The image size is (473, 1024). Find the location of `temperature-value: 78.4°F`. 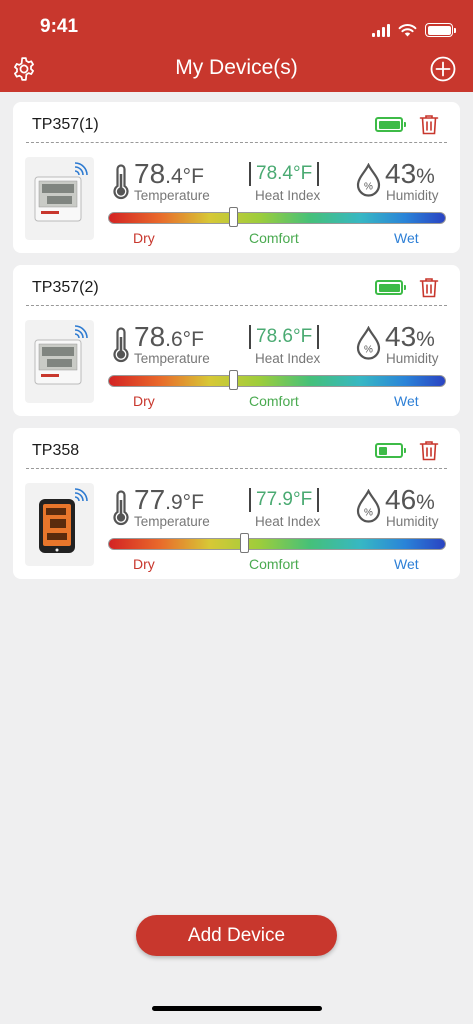

temperature-value: 78.4°F is located at coordinates (169, 173).